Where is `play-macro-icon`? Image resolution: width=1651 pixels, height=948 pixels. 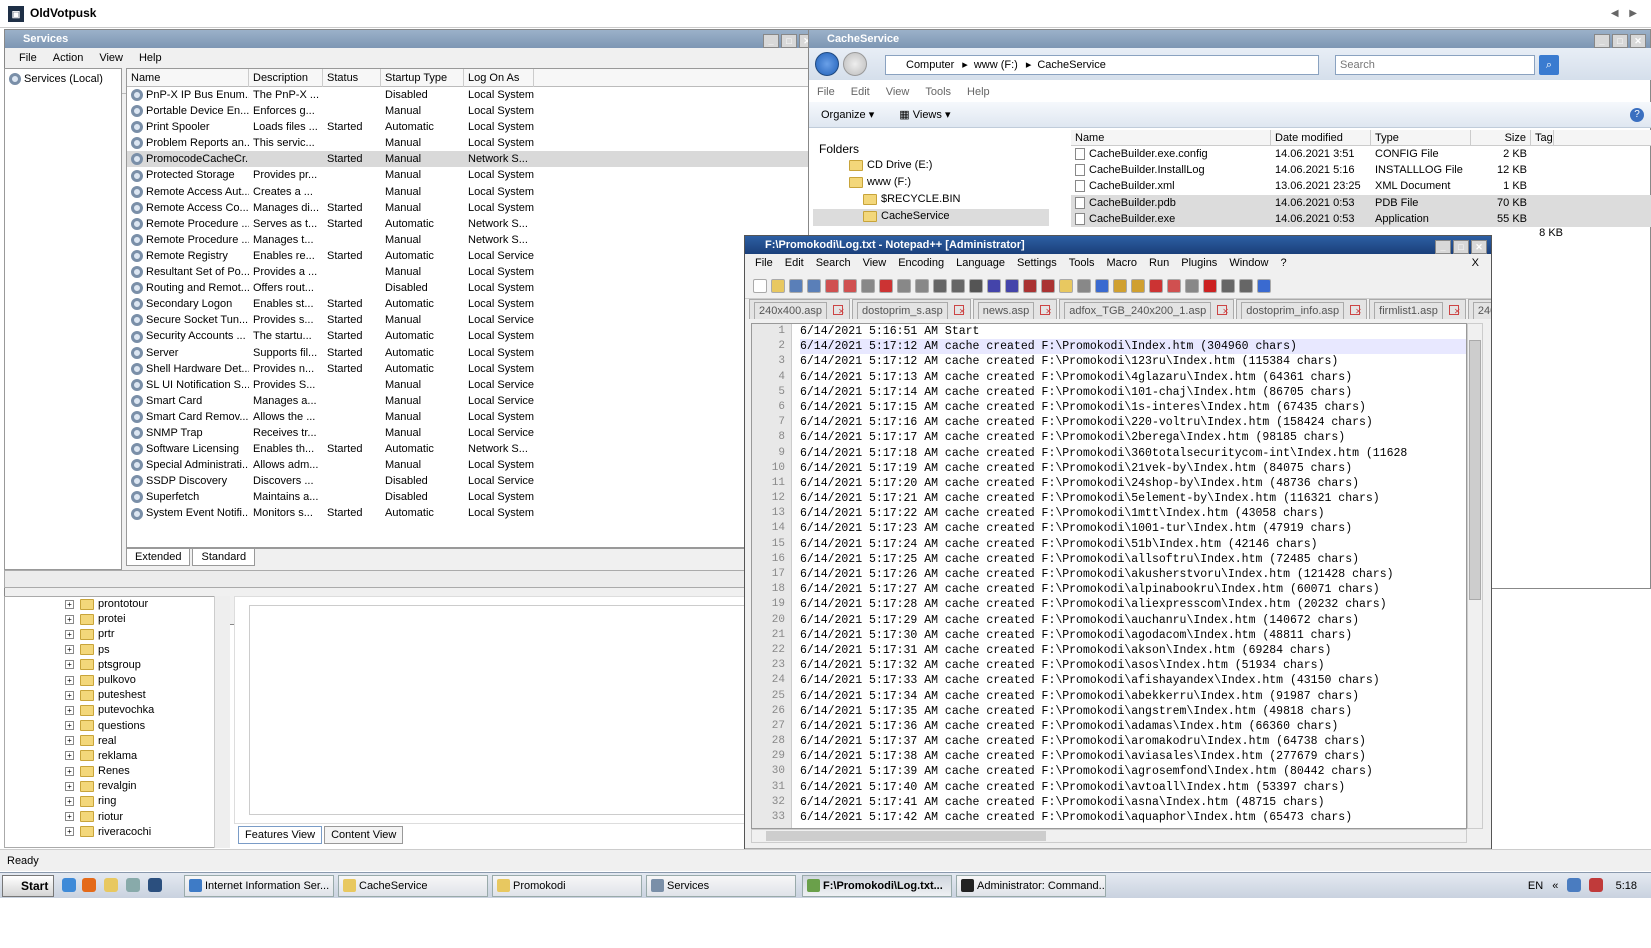
play-macro-icon is located at coordinates (1246, 286).